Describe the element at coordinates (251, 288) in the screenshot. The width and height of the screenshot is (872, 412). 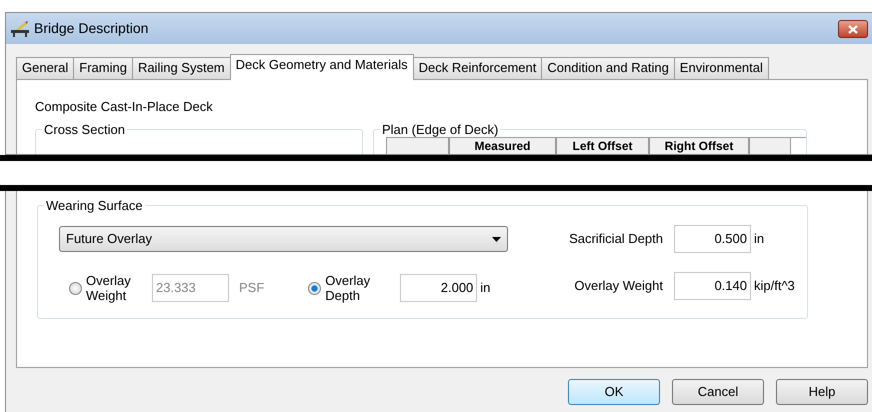
I see `unit-label: PSF` at that location.